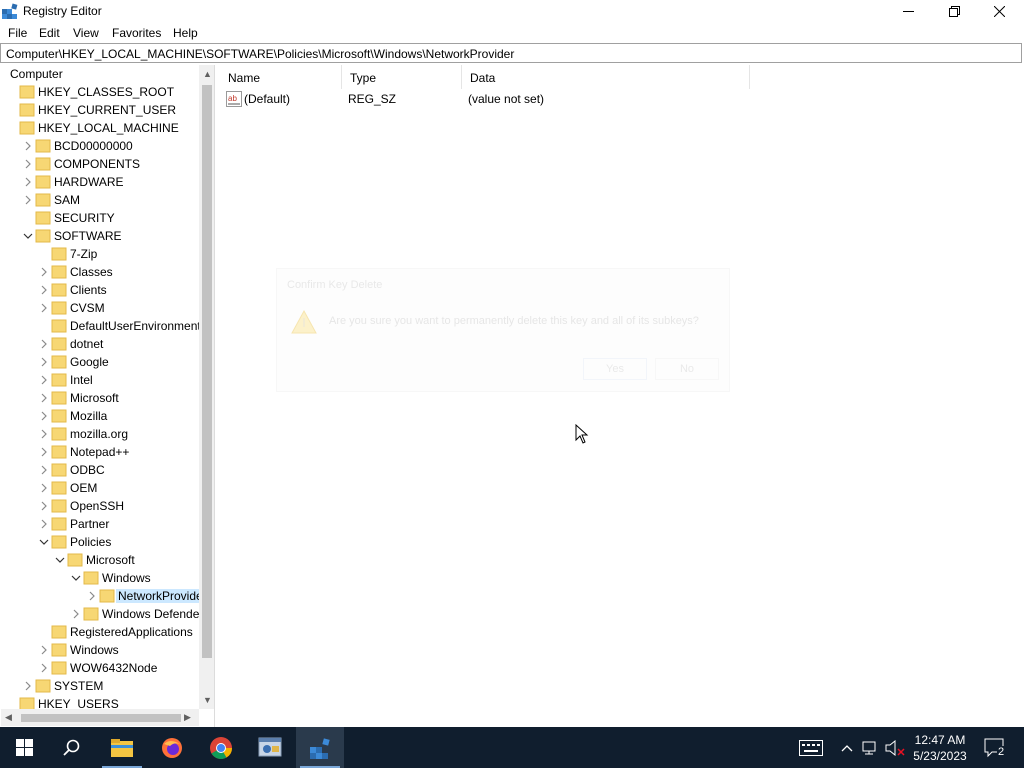  Describe the element at coordinates (687, 369) in the screenshot. I see `no-button: No` at that location.